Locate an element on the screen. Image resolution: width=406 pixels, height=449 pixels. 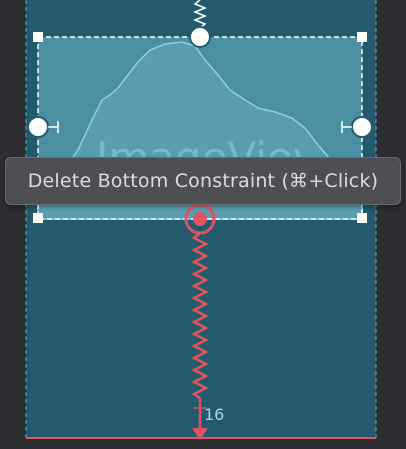
tooltip-text: Delete Bottom Constraint (⌘+Click) is located at coordinates (203, 181).